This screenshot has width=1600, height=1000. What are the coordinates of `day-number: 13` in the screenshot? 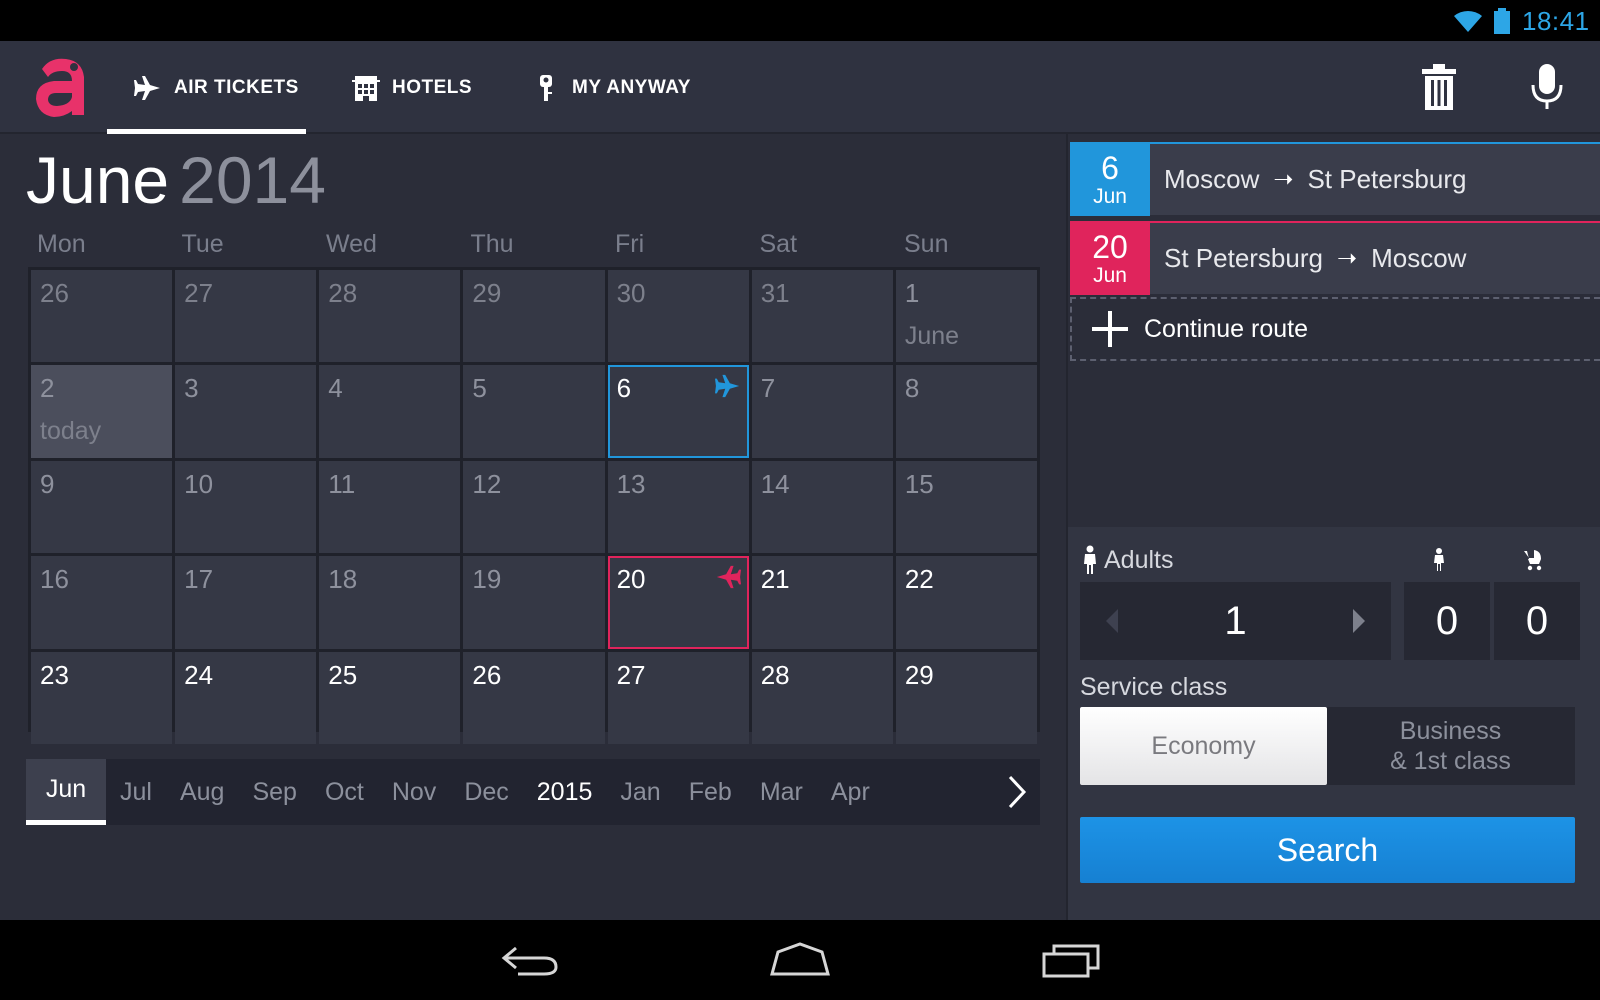 It's located at (631, 483).